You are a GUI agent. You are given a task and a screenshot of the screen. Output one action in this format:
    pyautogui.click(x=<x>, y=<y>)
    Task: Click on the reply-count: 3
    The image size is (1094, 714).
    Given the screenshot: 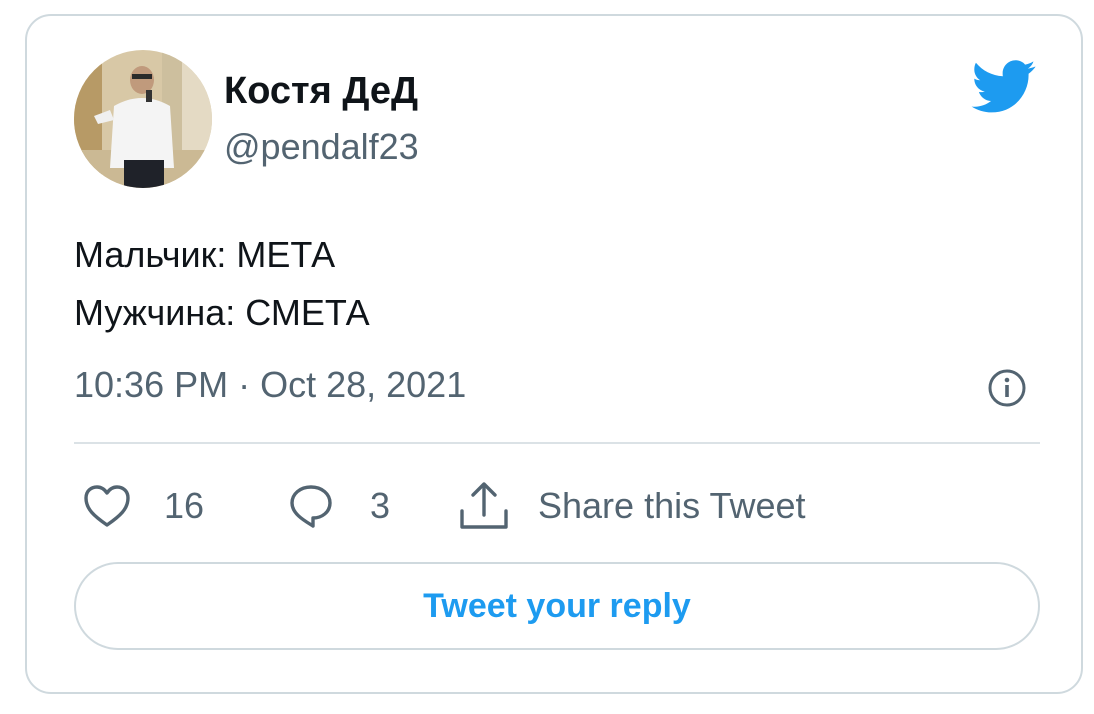 What is the action you would take?
    pyautogui.click(x=380, y=505)
    